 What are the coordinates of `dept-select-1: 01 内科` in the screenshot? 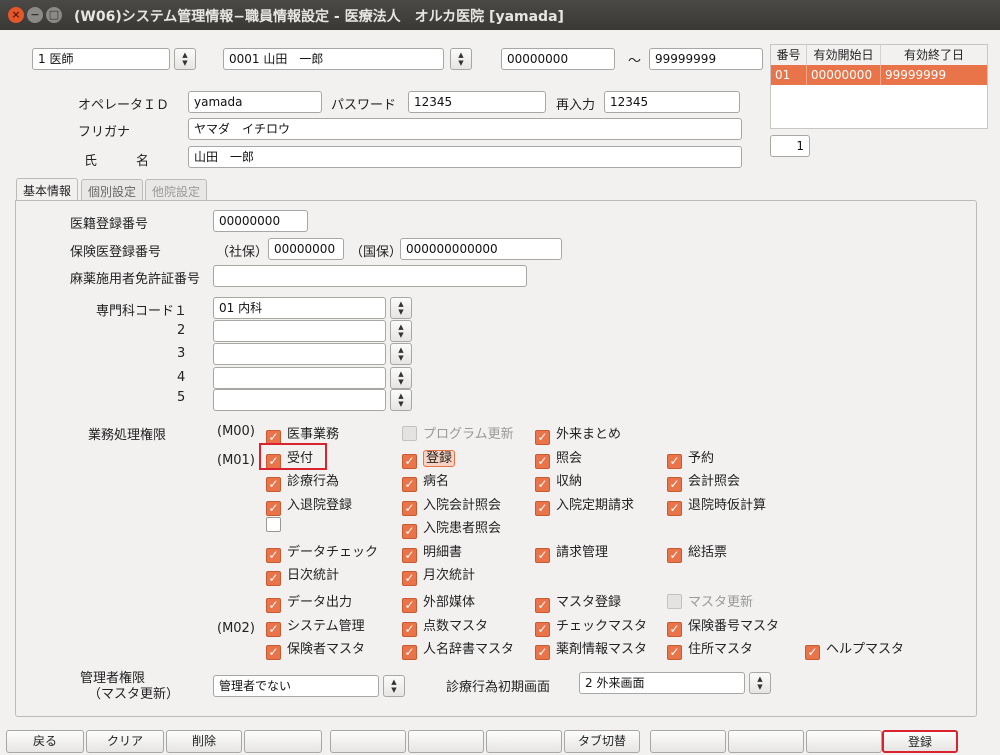 It's located at (299, 308).